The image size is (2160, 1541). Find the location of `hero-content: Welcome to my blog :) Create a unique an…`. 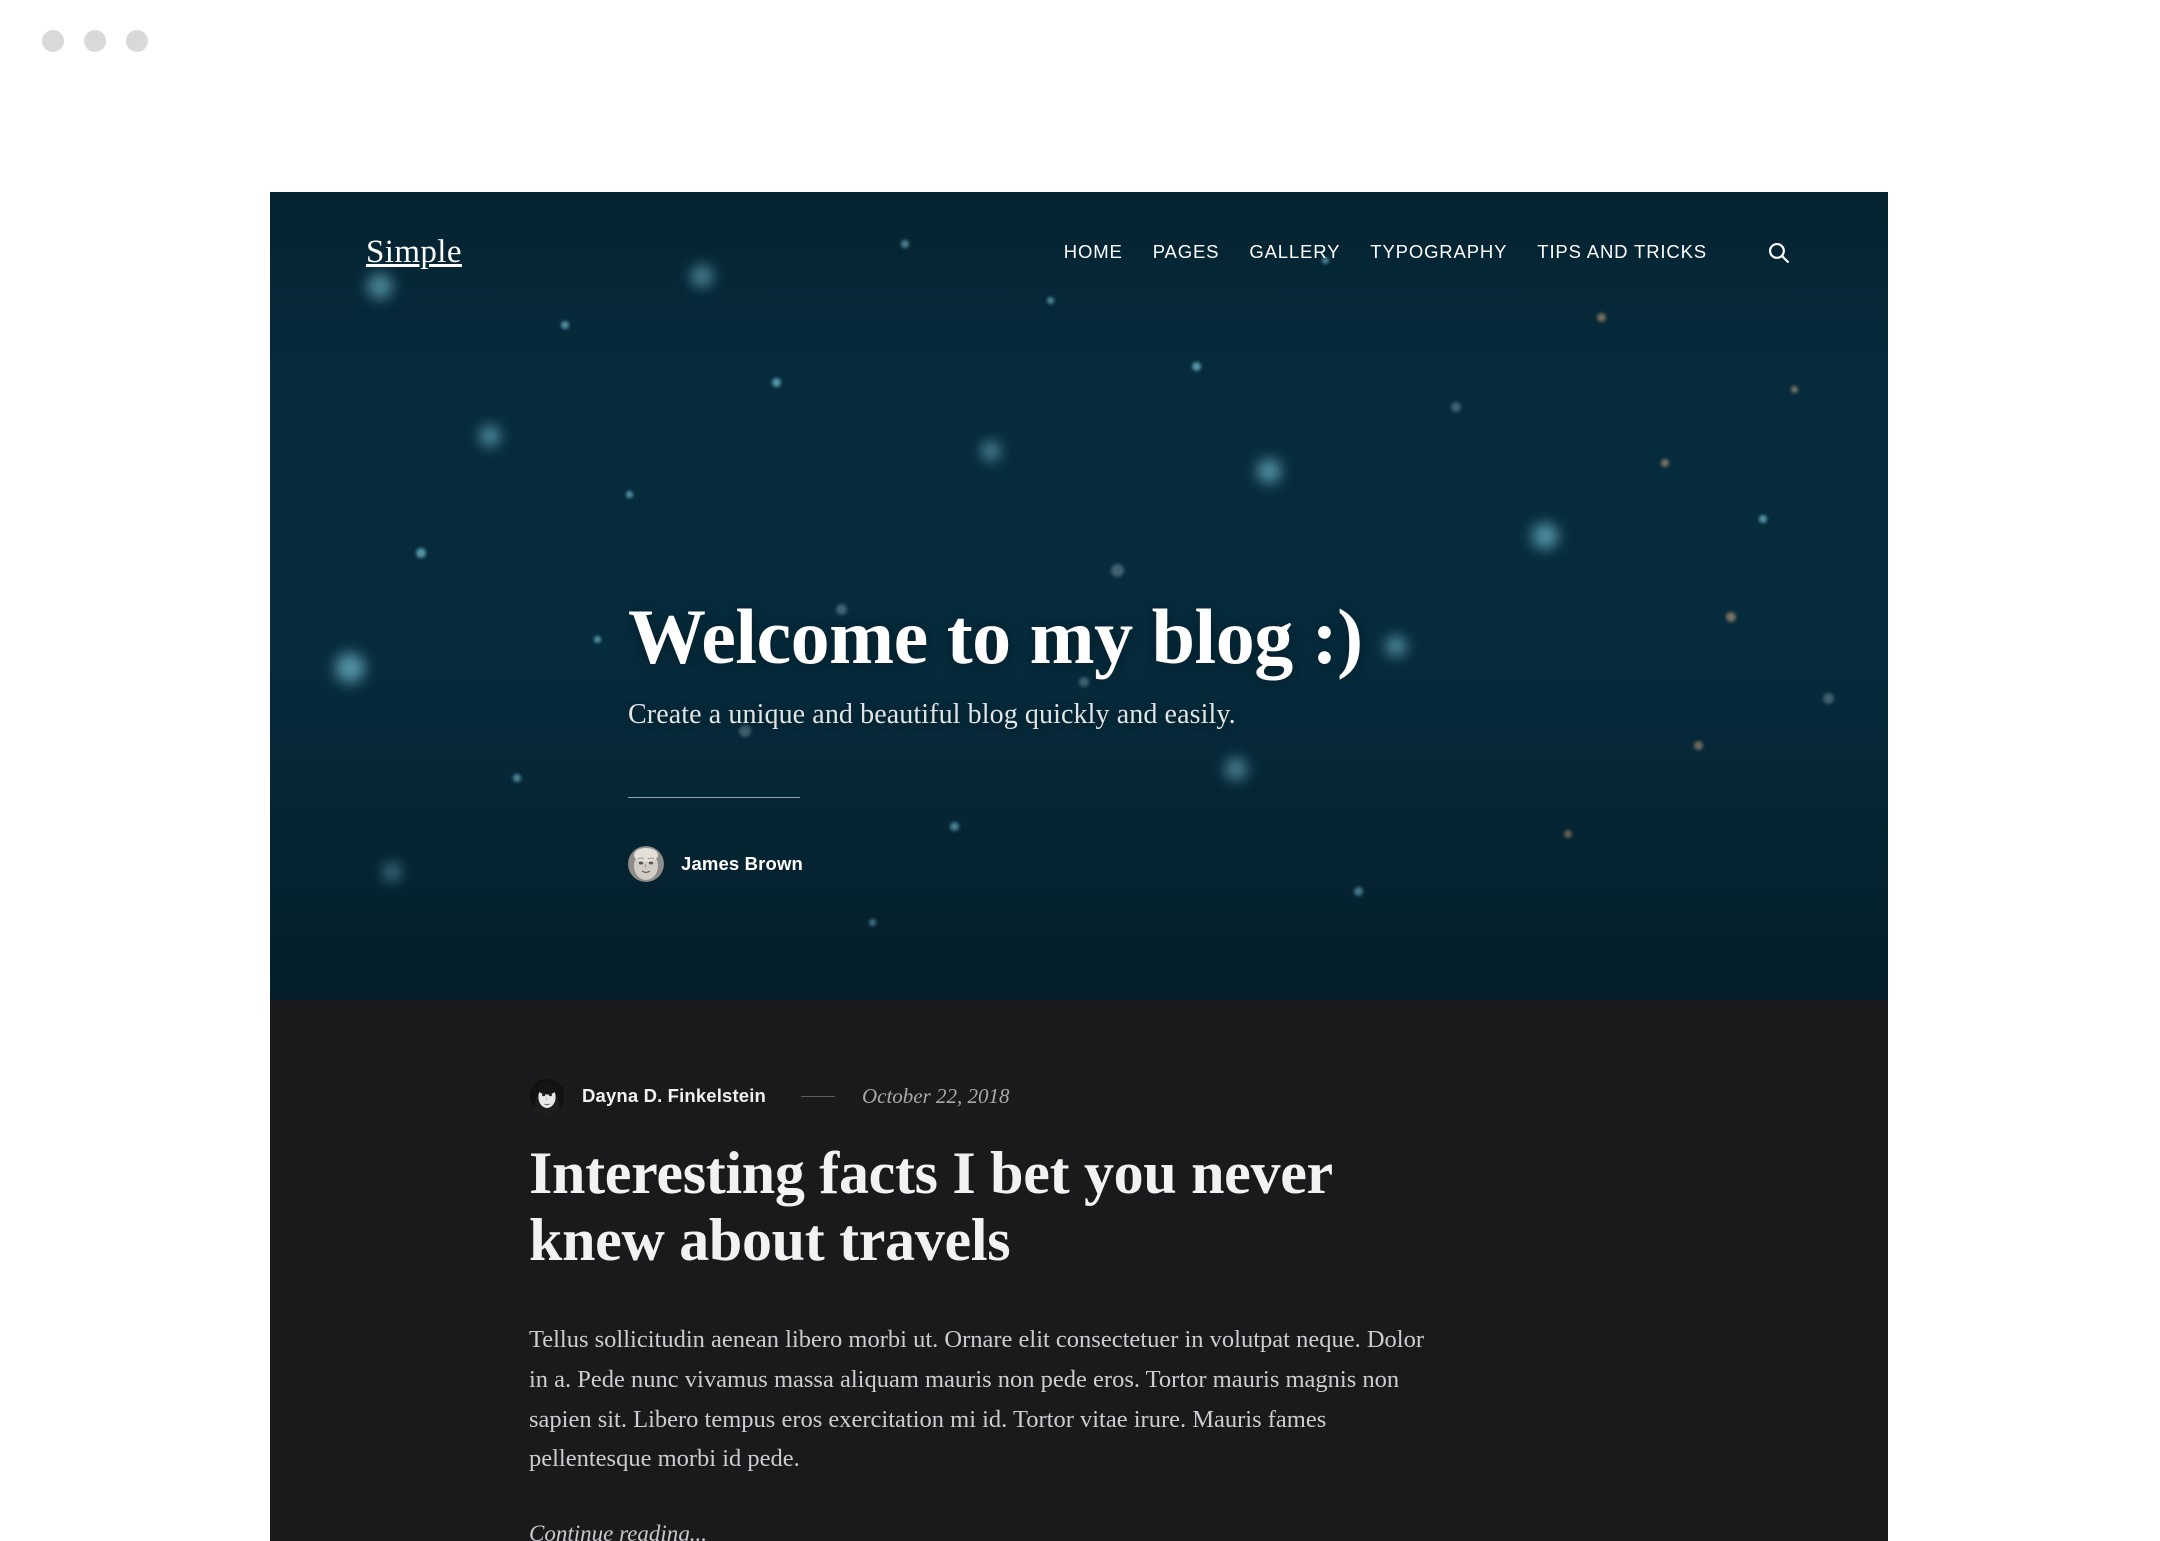

hero-content: Welcome to my blog :) Create a unique an… is located at coordinates (1178, 739).